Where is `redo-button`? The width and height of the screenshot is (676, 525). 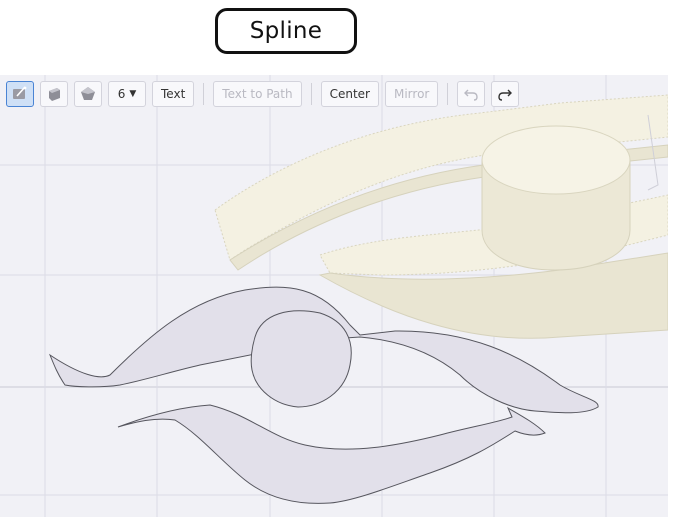 redo-button is located at coordinates (505, 94).